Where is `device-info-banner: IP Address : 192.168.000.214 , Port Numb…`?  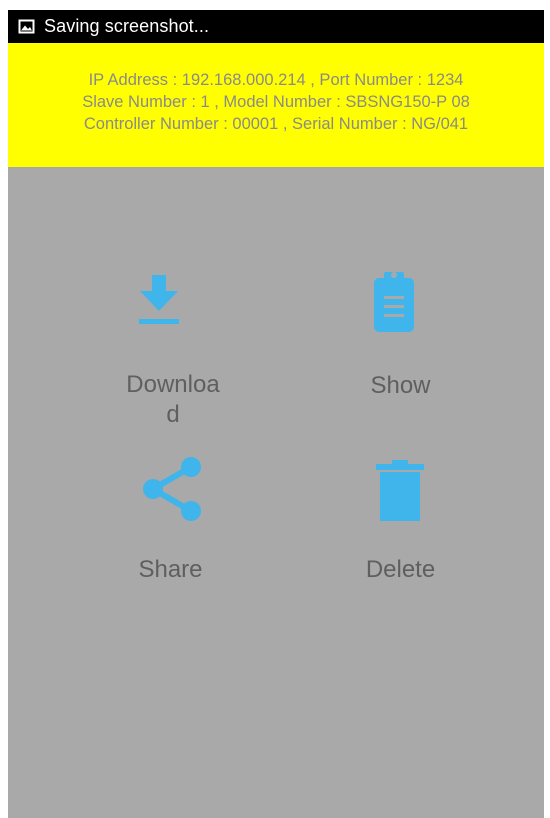 device-info-banner: IP Address : 192.168.000.214 , Port Numb… is located at coordinates (276, 105).